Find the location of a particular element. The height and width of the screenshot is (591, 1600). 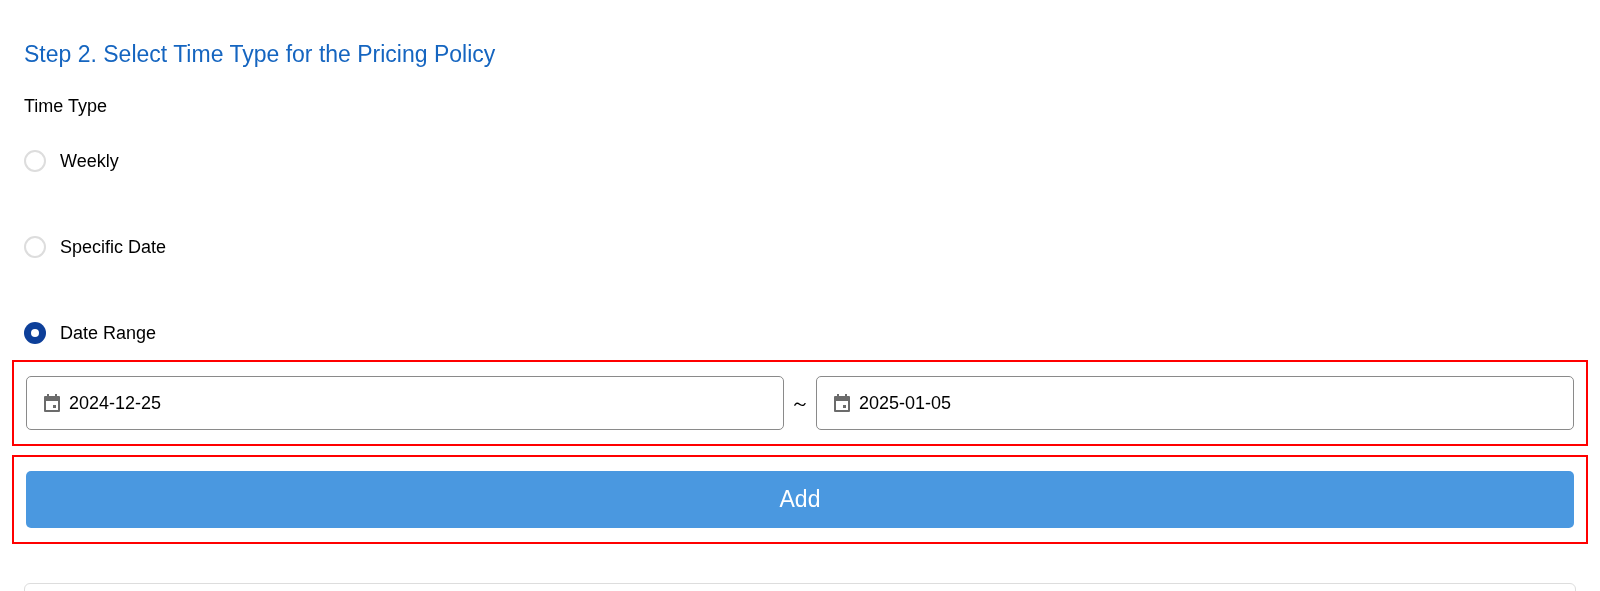

date-field: 2025-01-05 is located at coordinates (1195, 403).